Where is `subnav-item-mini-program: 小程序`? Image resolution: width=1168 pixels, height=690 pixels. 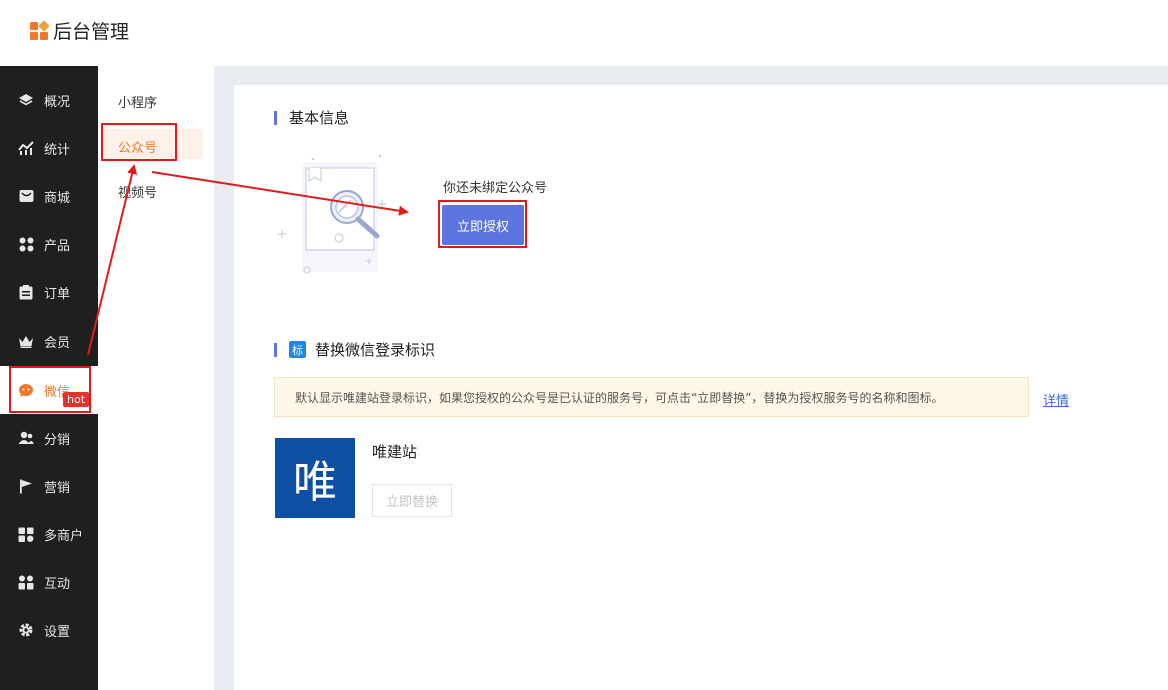 subnav-item-mini-program: 小程序 is located at coordinates (137, 101).